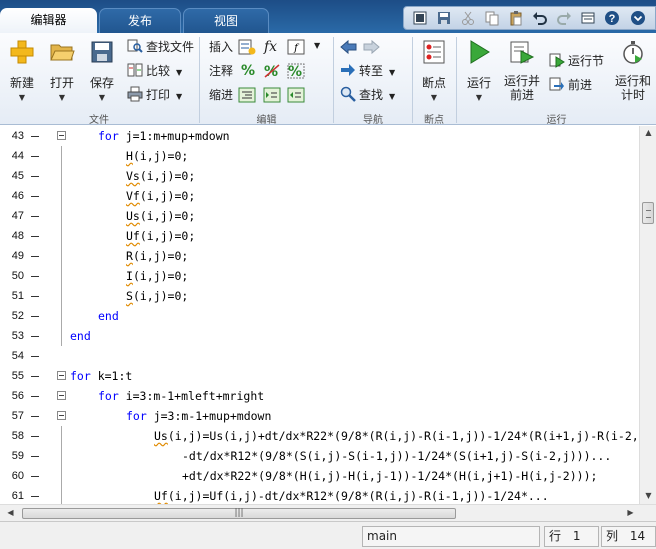 The height and width of the screenshot is (549, 656). Describe the element at coordinates (12, 236) in the screenshot. I see `line-number: 48` at that location.